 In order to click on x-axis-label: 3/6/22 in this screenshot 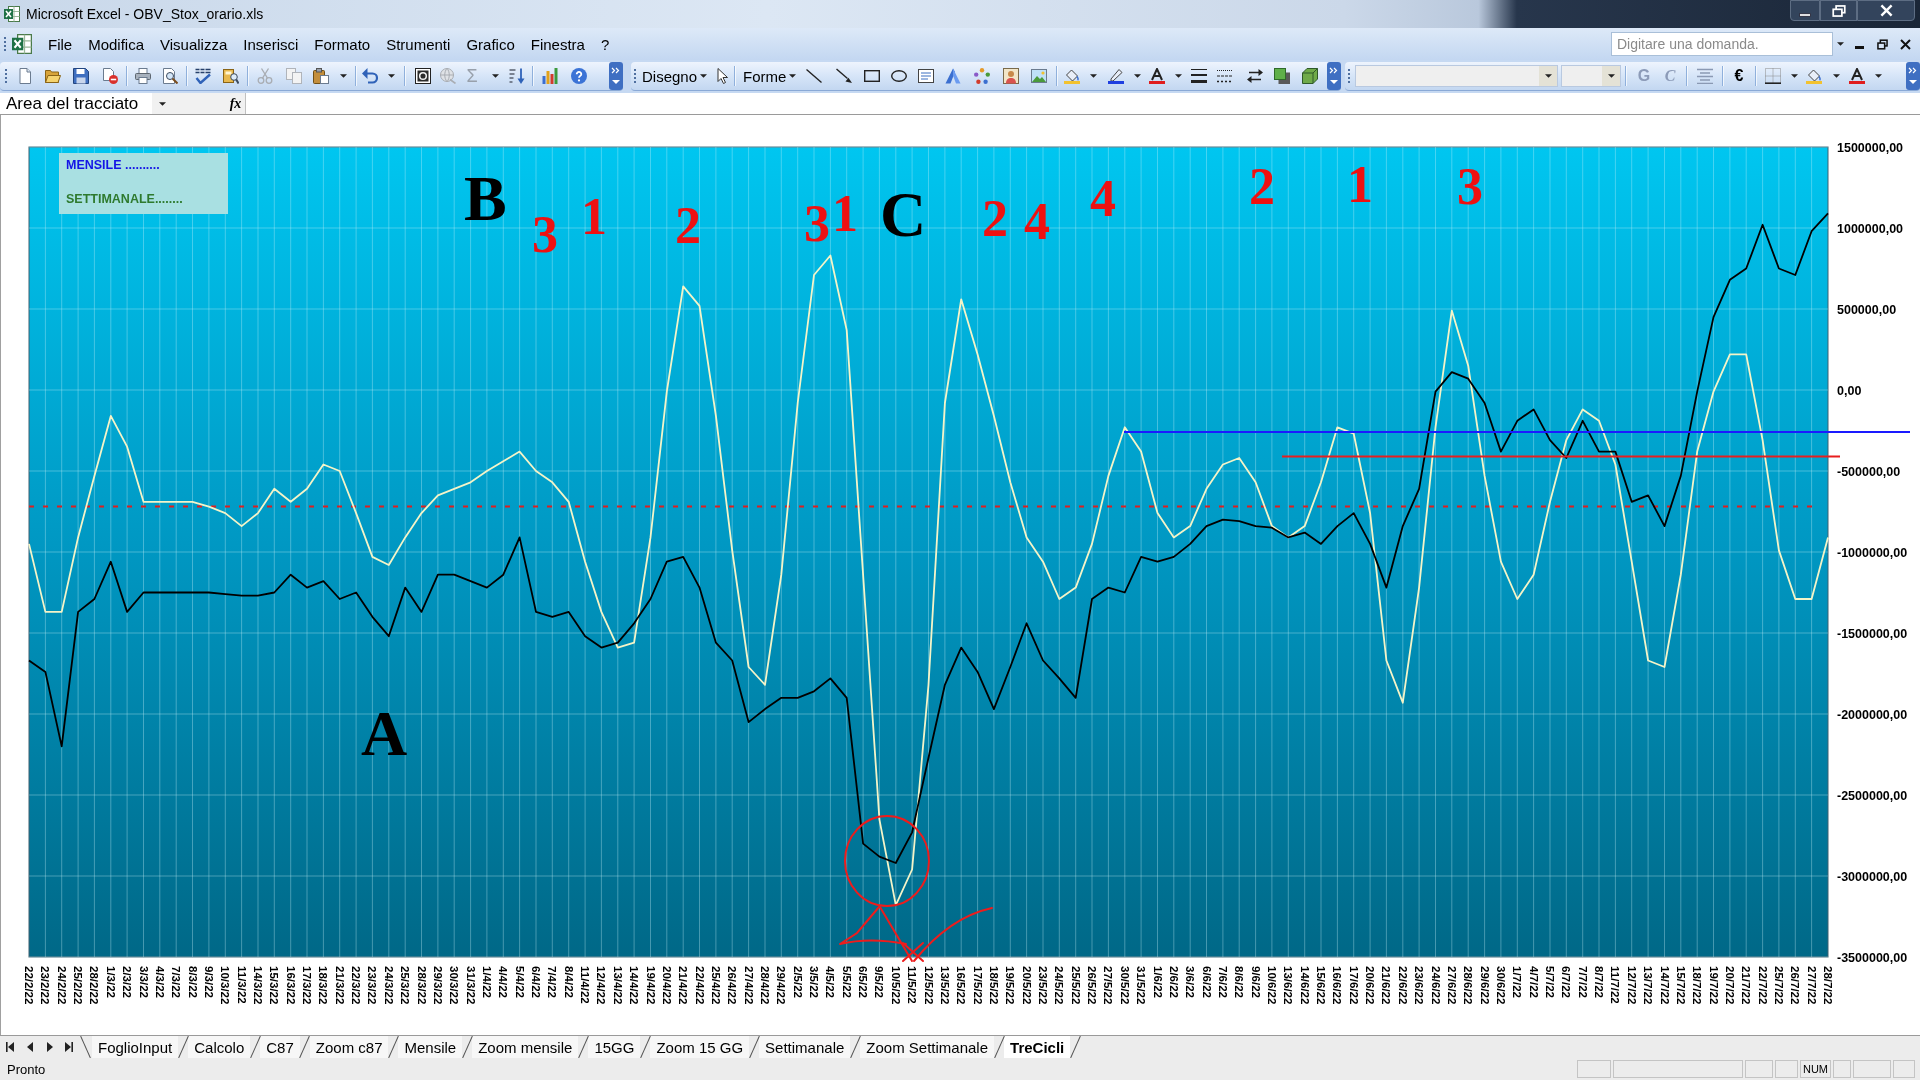, I will do `click(1190, 982)`.